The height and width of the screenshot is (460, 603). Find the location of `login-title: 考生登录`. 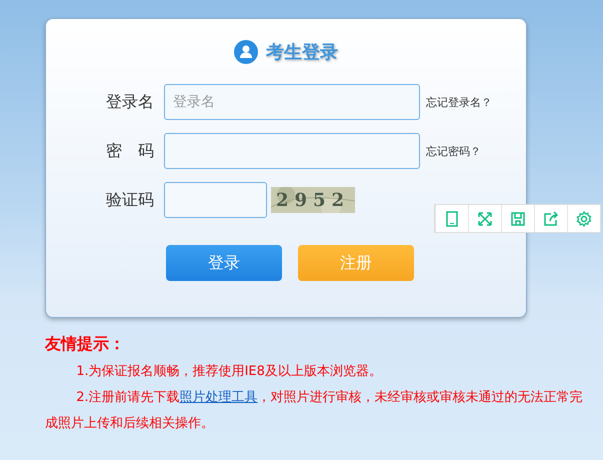

login-title: 考生登录 is located at coordinates (302, 52).